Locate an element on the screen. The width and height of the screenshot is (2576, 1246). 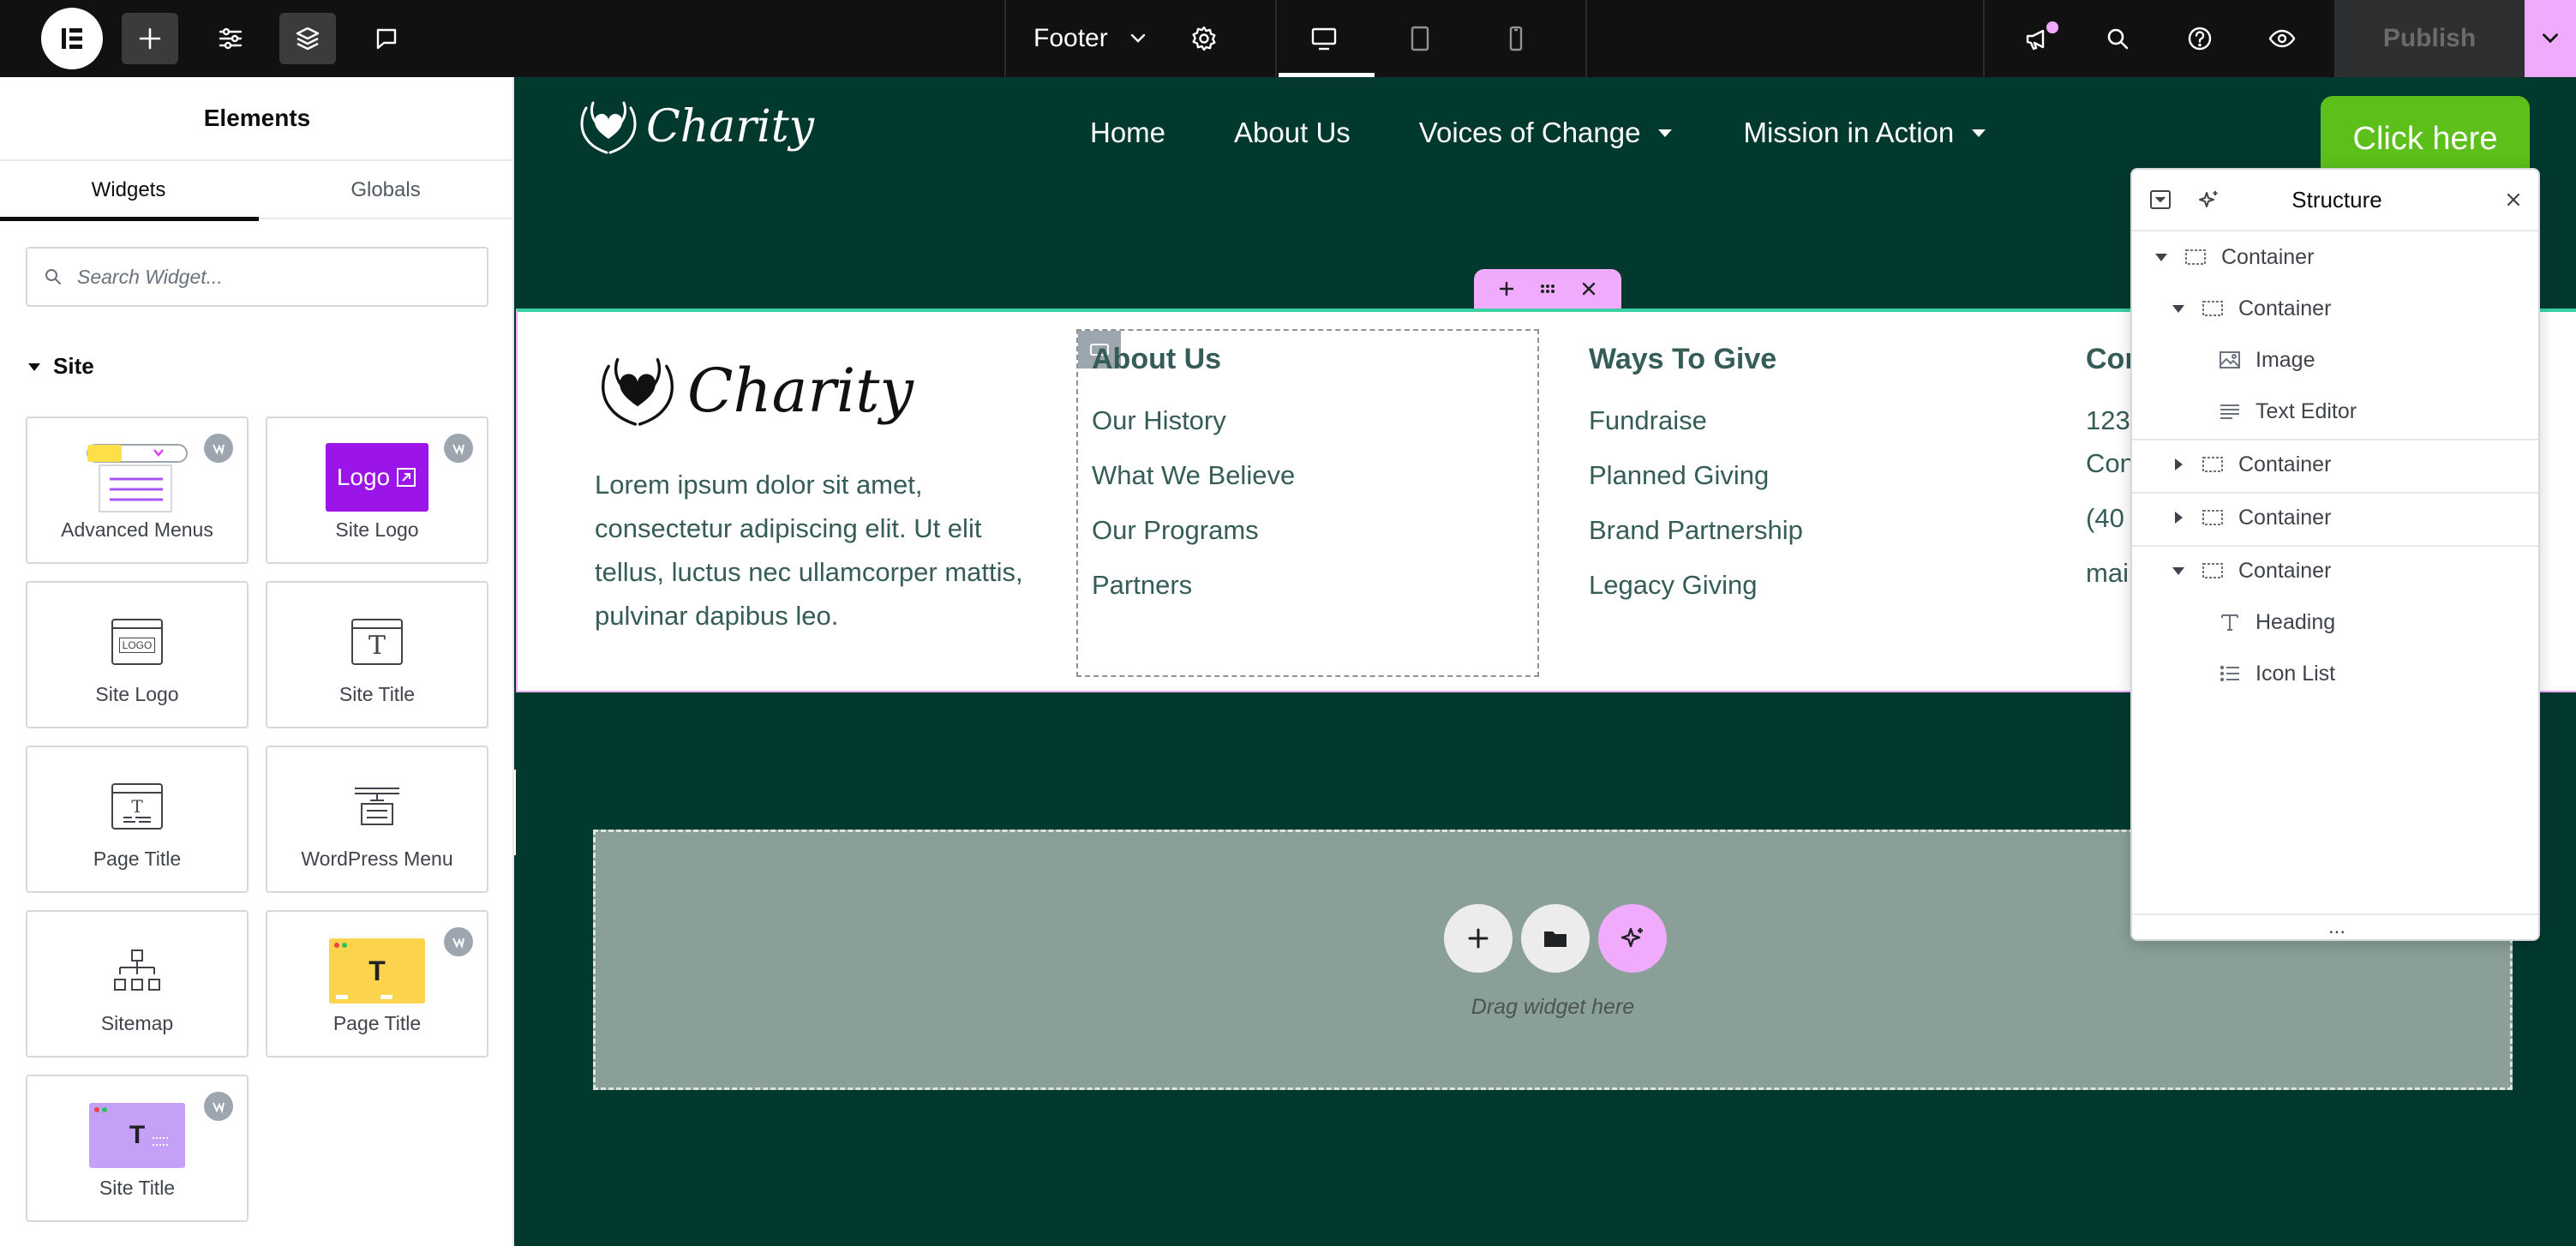
widget-sitemap: Sitemap is located at coordinates (137, 983).